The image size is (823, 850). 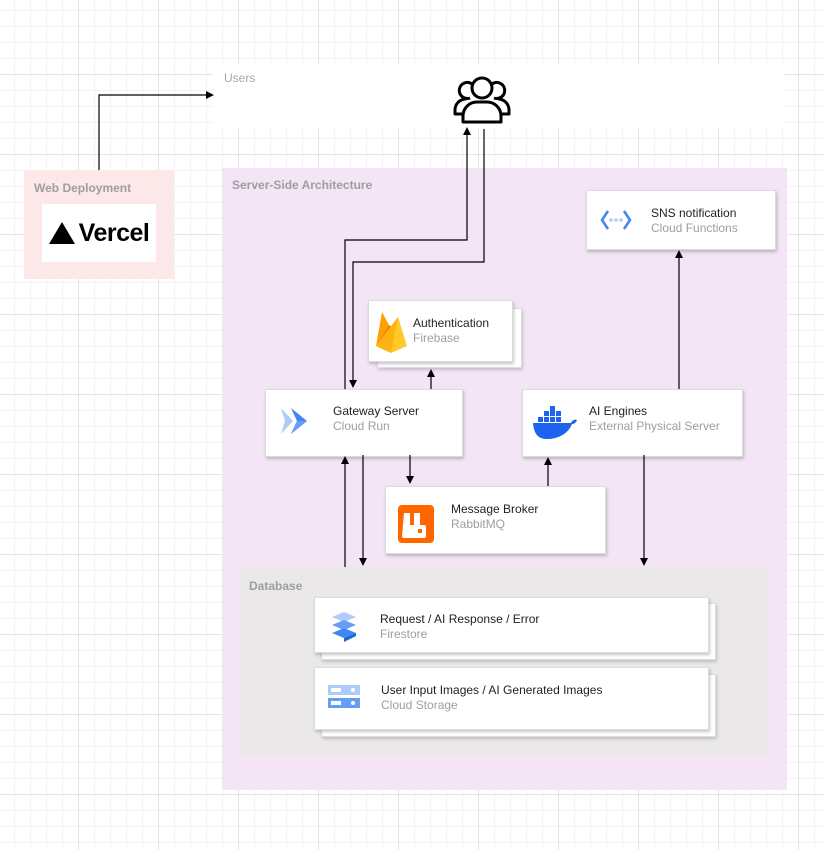 I want to click on users-to-gateway-arrow, so click(x=417, y=258).